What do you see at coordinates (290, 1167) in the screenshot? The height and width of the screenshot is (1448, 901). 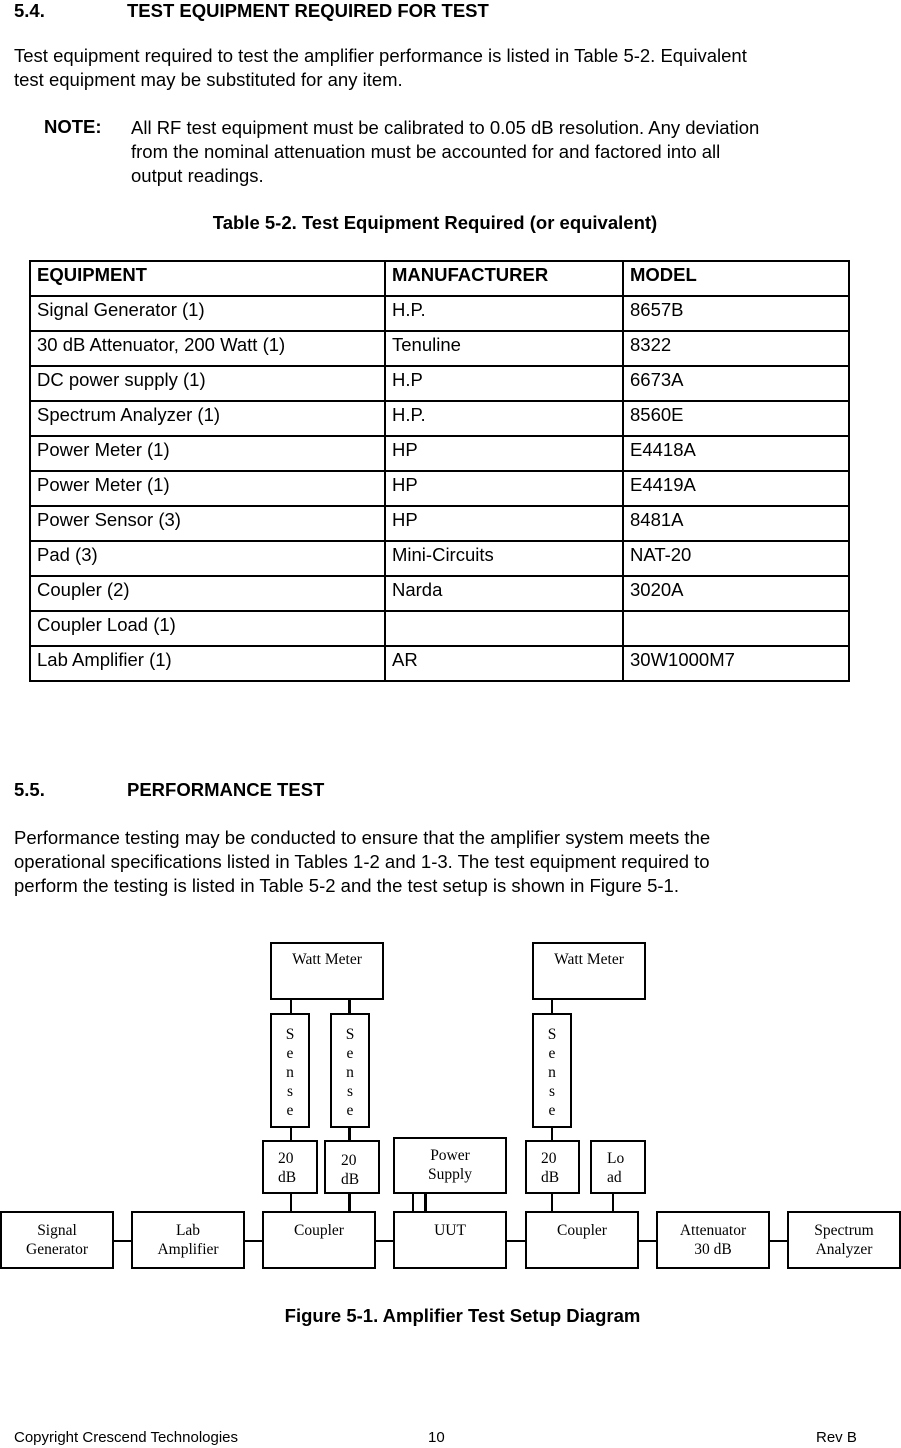 I see `pad-20db-1: 20 dB` at bounding box center [290, 1167].